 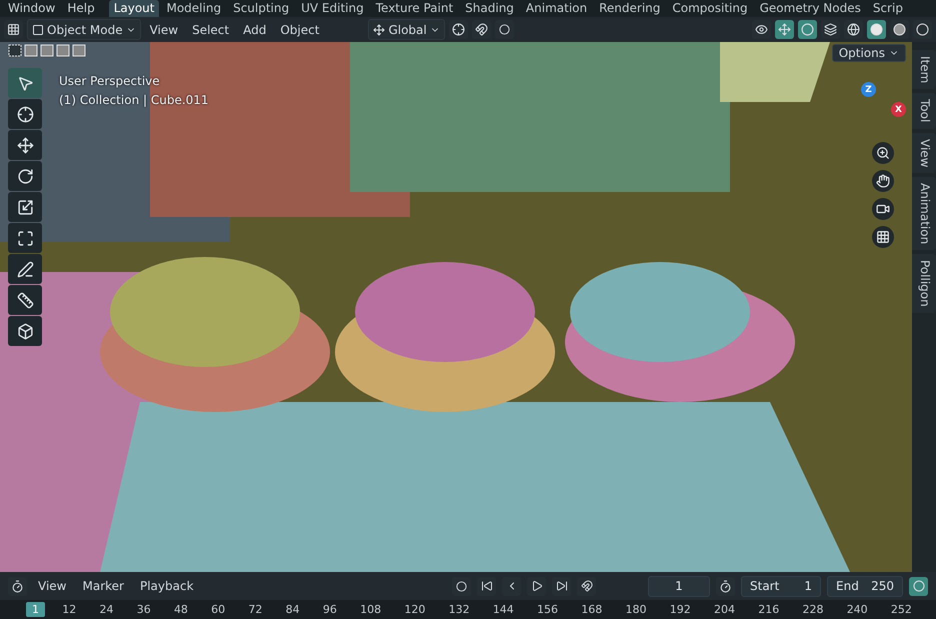 What do you see at coordinates (883, 209) in the screenshot?
I see `camera-icon` at bounding box center [883, 209].